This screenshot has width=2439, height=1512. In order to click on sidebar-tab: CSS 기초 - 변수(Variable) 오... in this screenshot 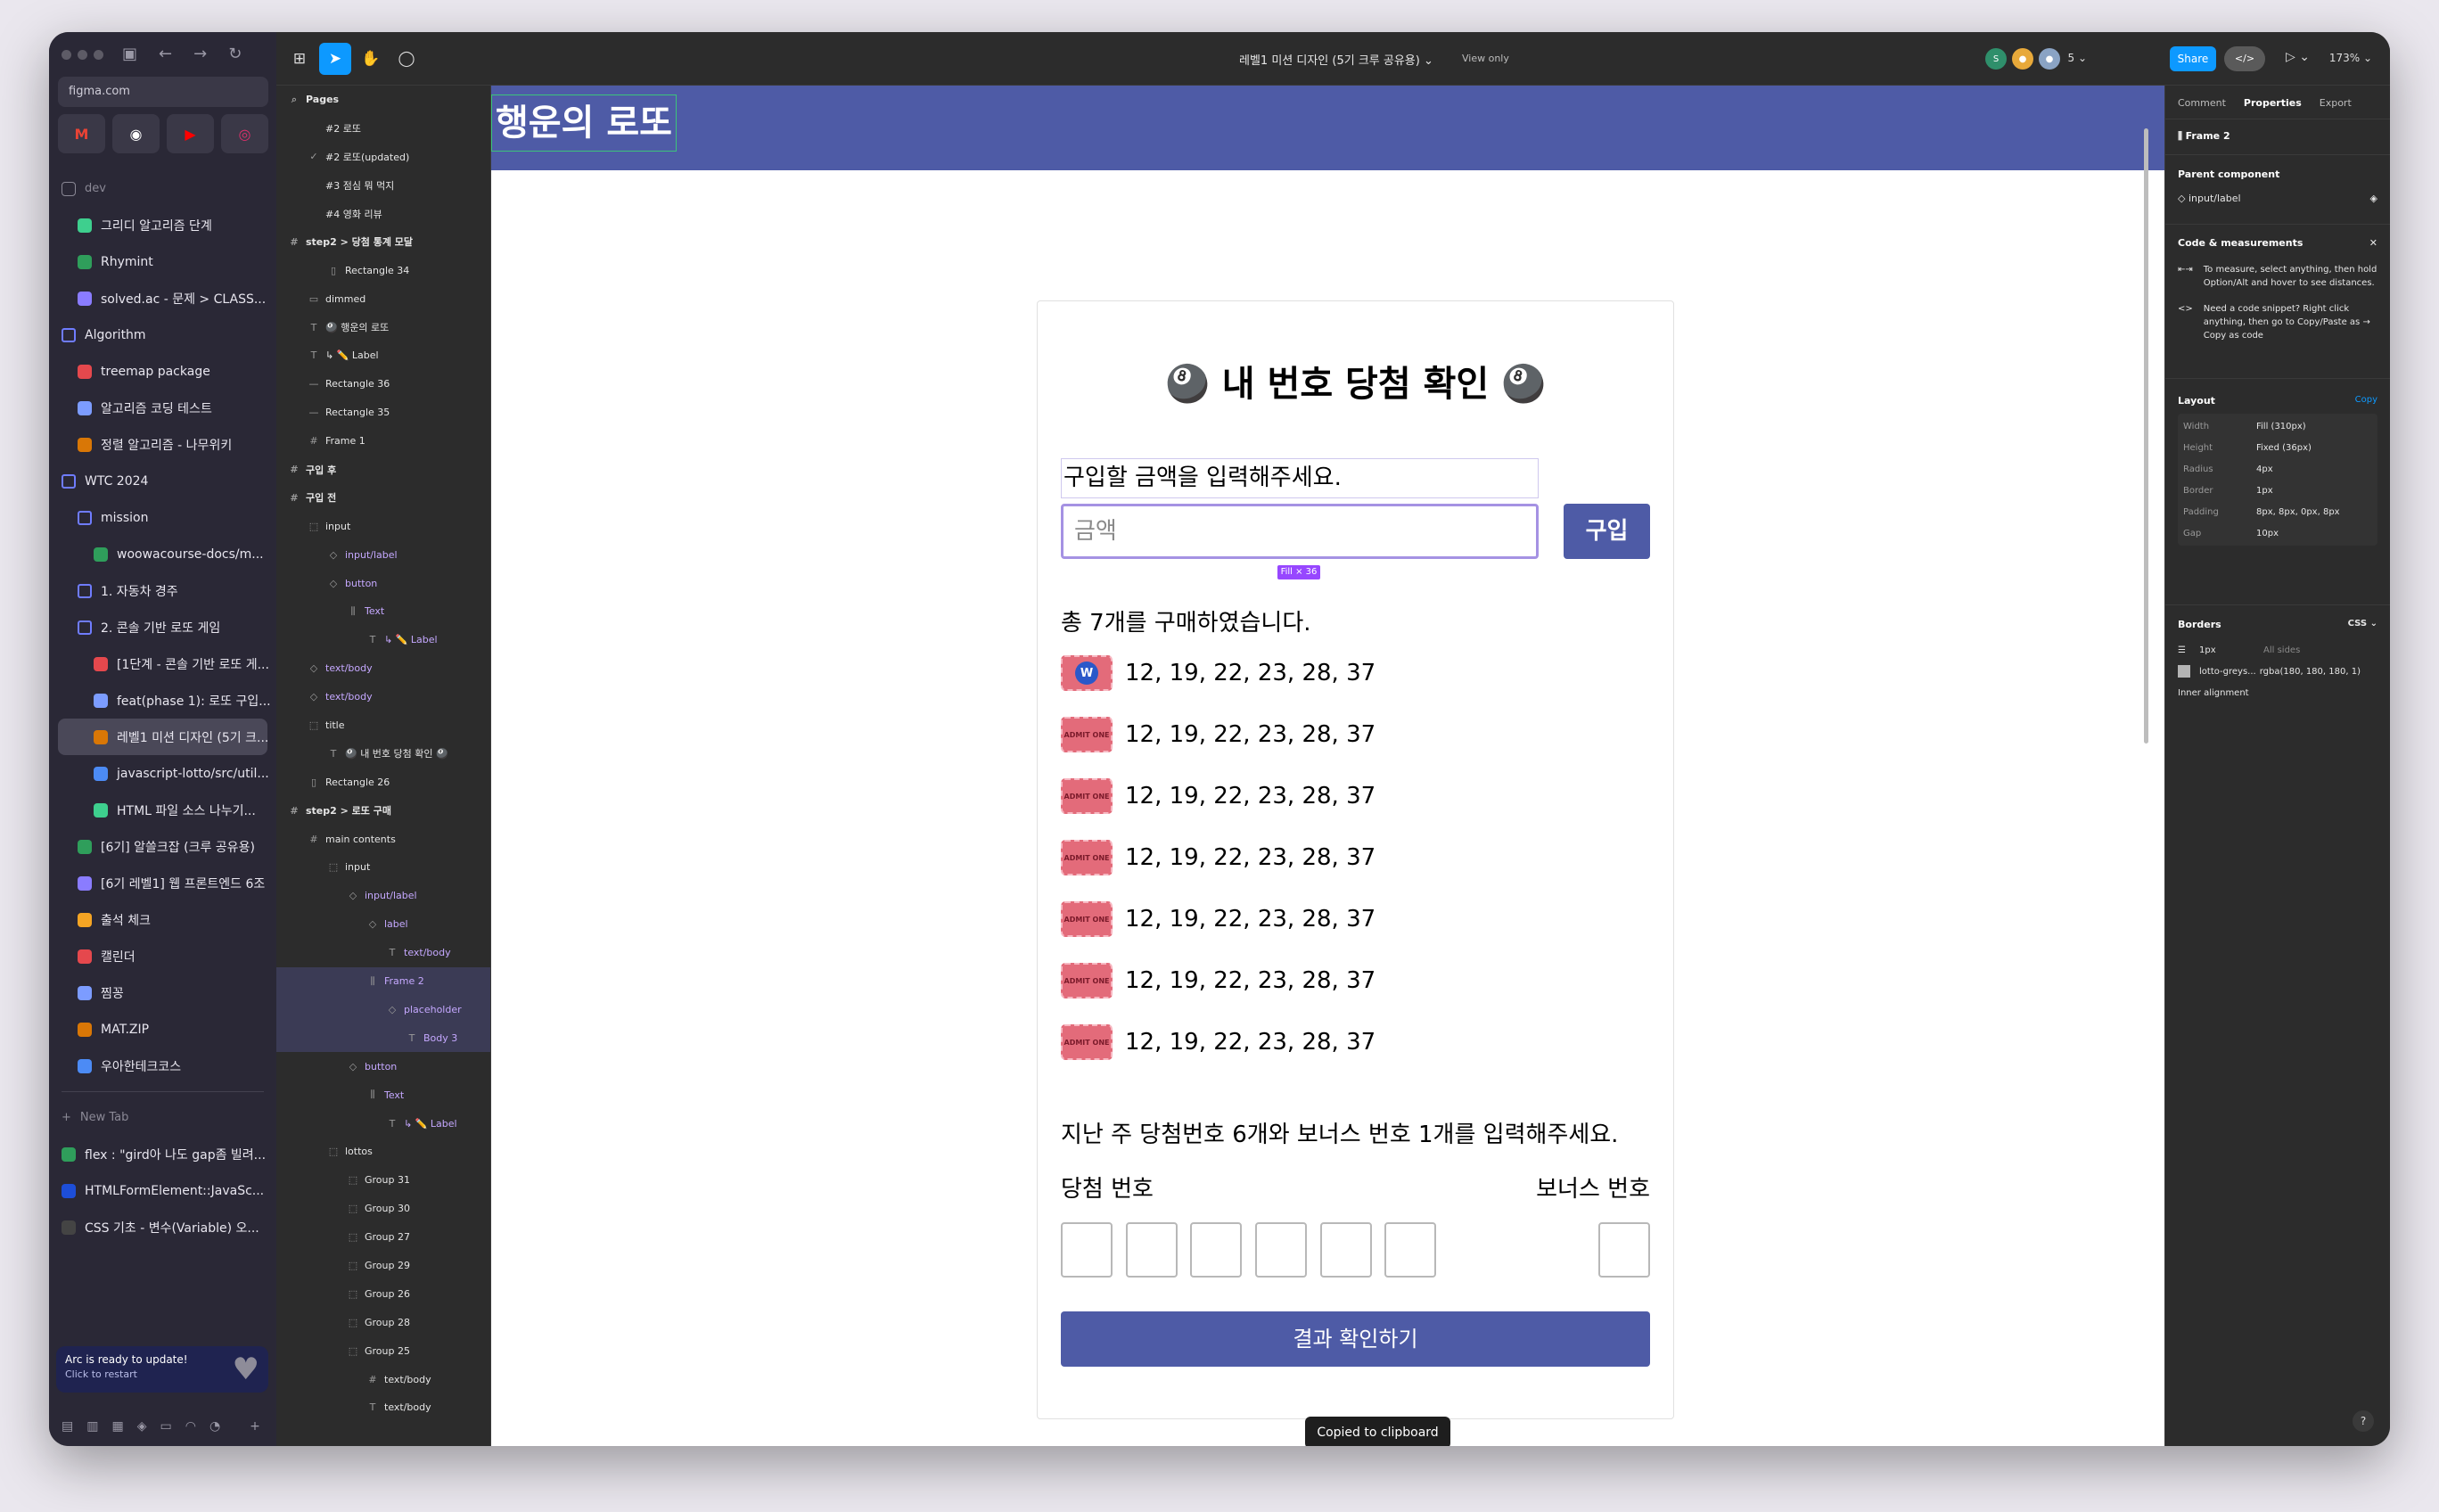, I will do `click(162, 1227)`.